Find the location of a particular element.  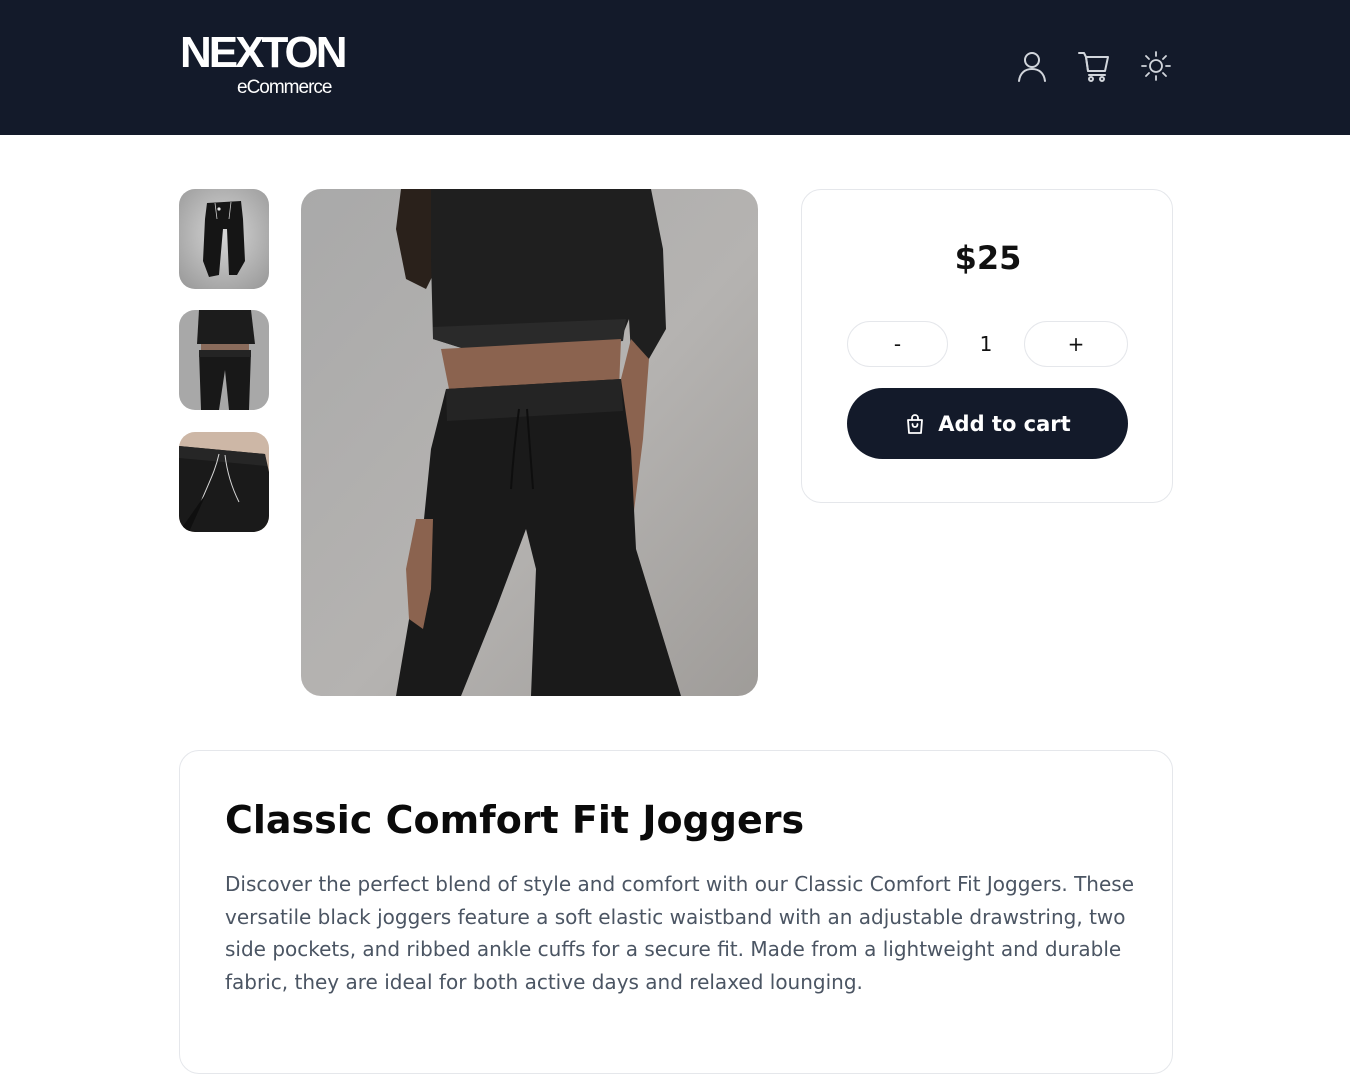

product-price: $25 is located at coordinates (988, 258).